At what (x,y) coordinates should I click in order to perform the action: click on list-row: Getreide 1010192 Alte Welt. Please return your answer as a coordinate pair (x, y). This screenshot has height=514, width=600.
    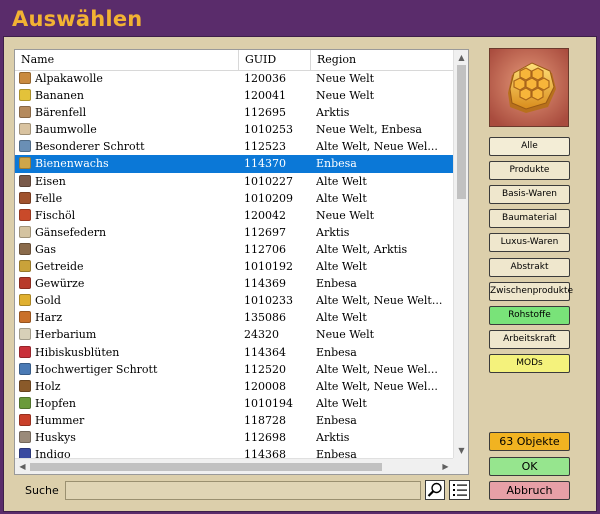
    Looking at the image, I should click on (234, 266).